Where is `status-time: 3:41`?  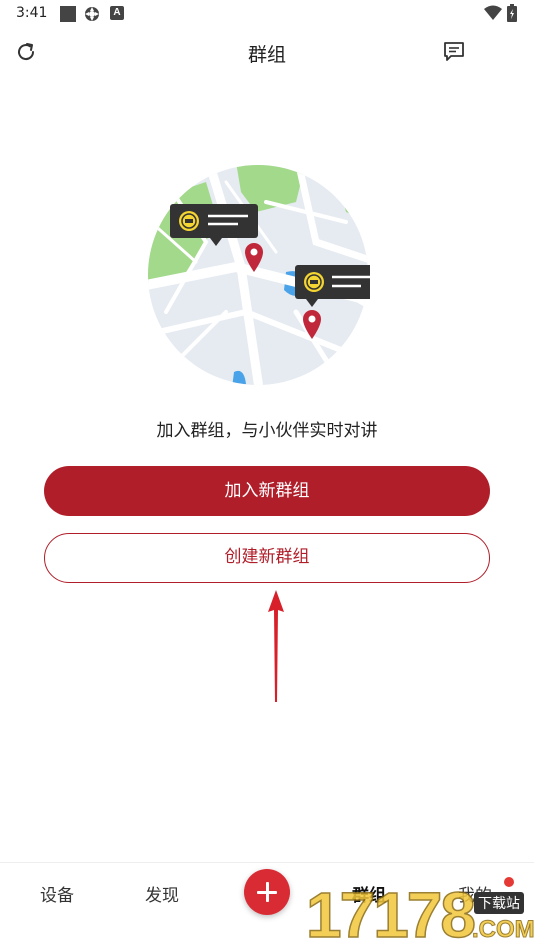 status-time: 3:41 is located at coordinates (32, 13).